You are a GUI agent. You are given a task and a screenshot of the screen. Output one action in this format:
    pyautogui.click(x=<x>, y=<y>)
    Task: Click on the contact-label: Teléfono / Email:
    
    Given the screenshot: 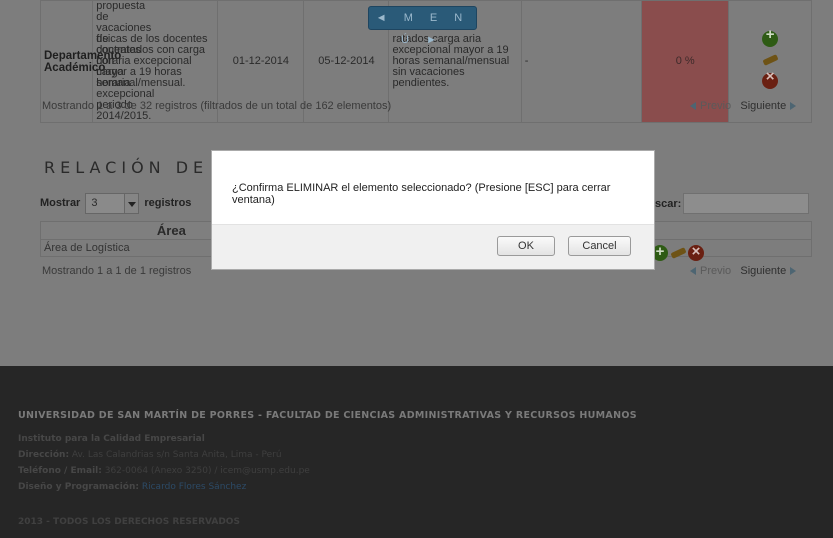 What is the action you would take?
    pyautogui.click(x=60, y=471)
    